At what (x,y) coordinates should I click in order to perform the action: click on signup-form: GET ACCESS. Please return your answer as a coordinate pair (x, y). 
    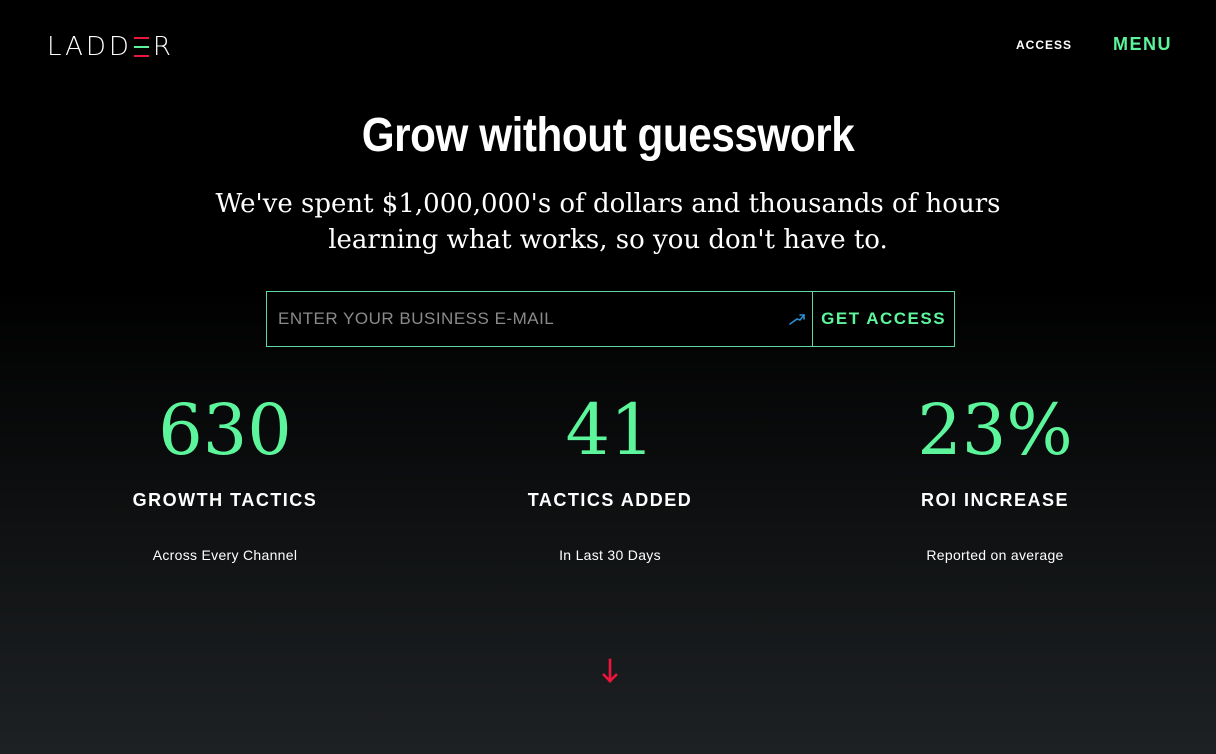
    Looking at the image, I should click on (610, 319).